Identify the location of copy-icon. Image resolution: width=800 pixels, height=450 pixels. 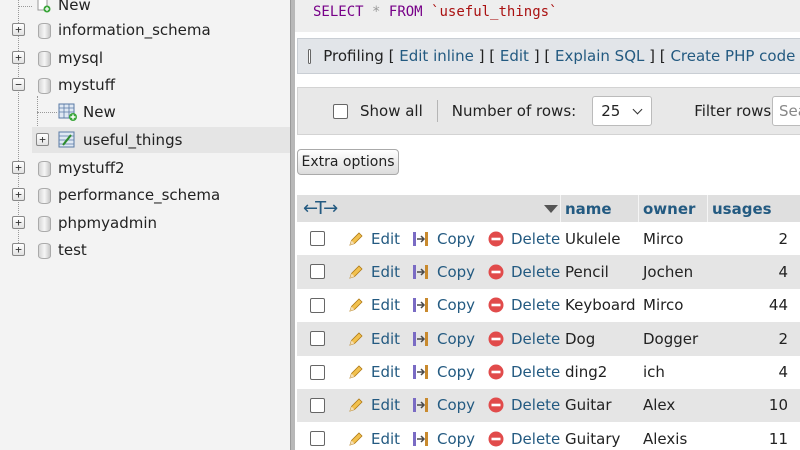
(420, 405).